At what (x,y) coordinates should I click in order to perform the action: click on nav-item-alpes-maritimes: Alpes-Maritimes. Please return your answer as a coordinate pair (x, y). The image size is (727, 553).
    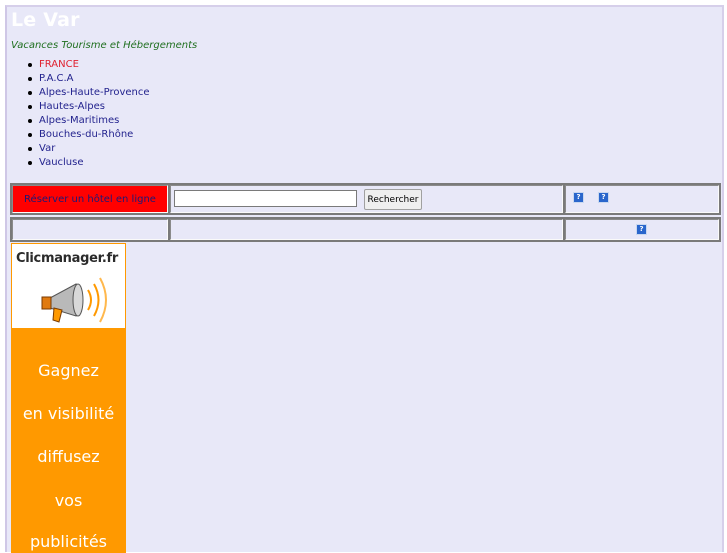
    Looking at the image, I should click on (88, 121).